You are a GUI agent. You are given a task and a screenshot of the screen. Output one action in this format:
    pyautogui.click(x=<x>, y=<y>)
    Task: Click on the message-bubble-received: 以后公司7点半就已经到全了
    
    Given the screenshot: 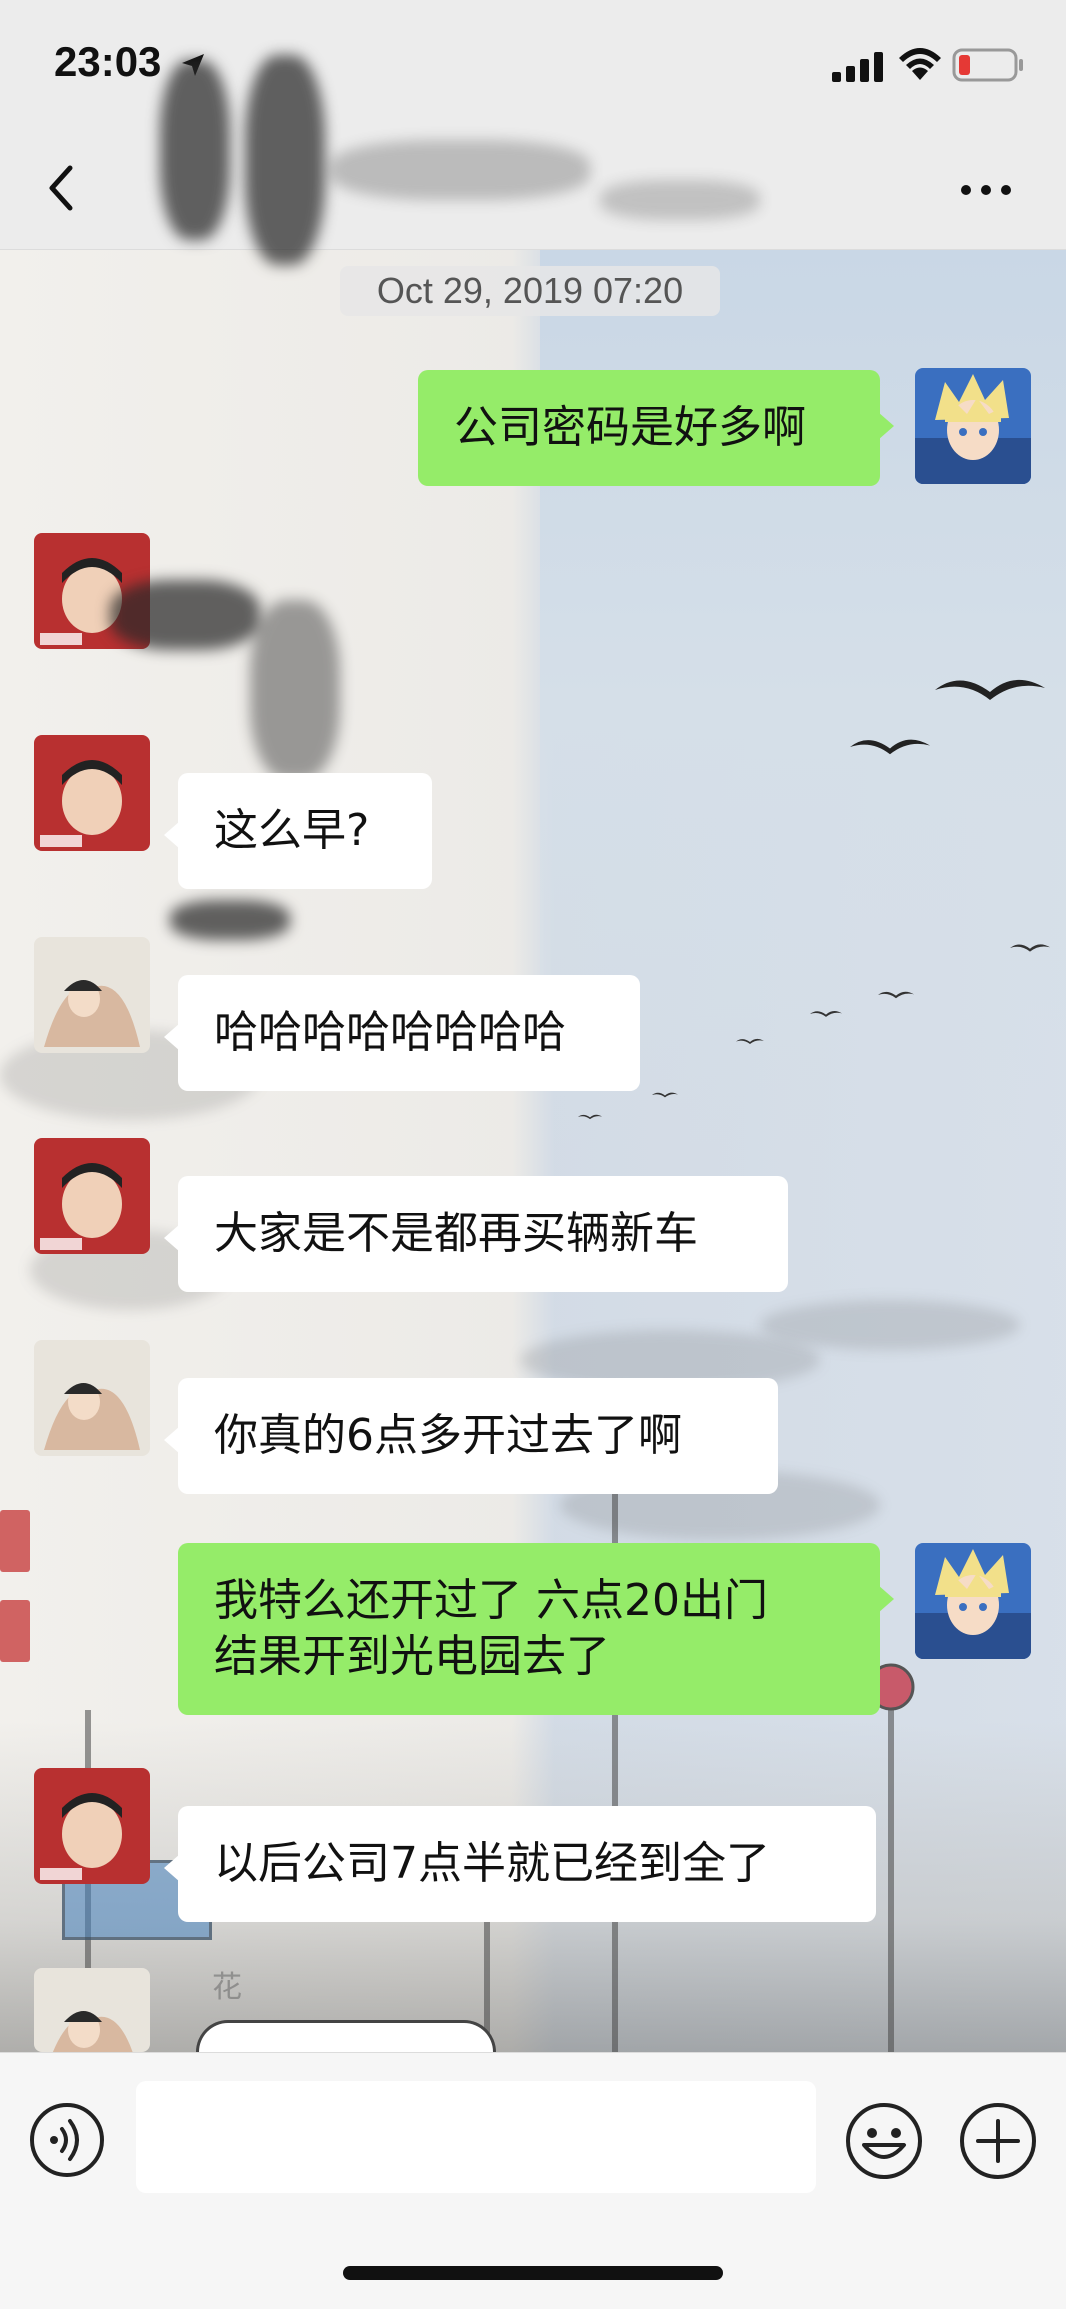 What is the action you would take?
    pyautogui.click(x=520, y=1864)
    